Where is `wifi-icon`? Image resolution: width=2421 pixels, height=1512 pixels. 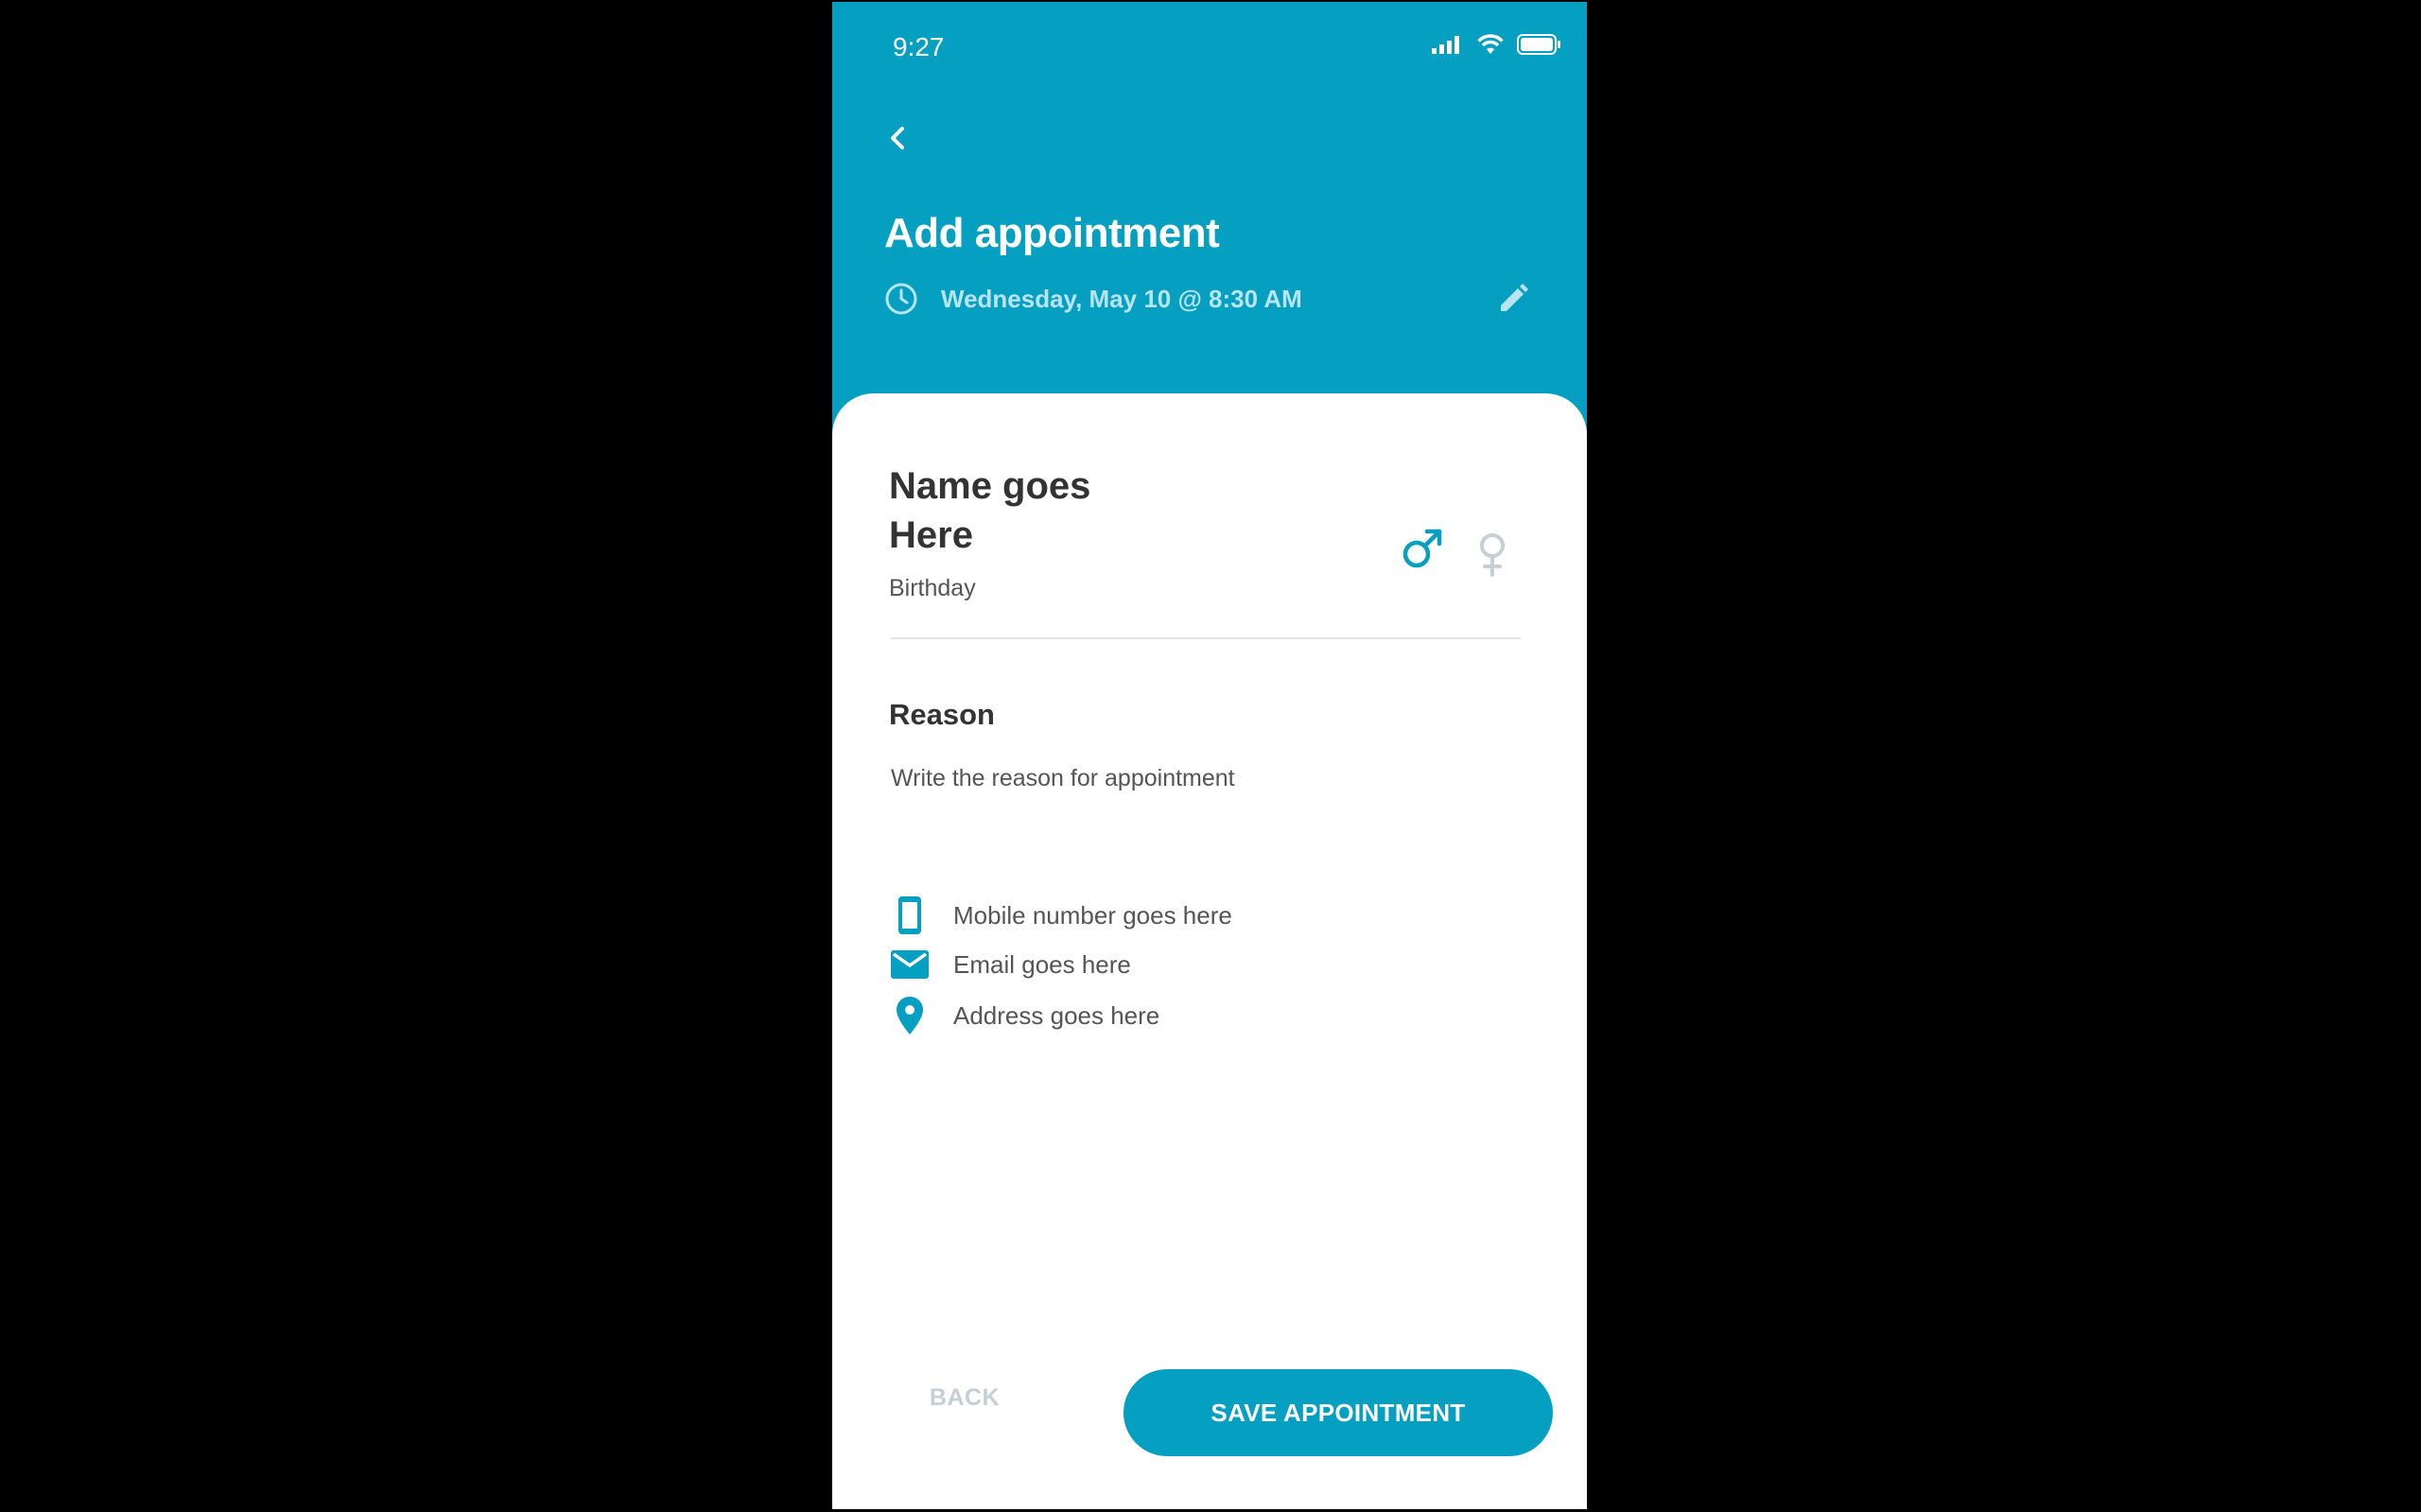
wifi-icon is located at coordinates (1490, 44).